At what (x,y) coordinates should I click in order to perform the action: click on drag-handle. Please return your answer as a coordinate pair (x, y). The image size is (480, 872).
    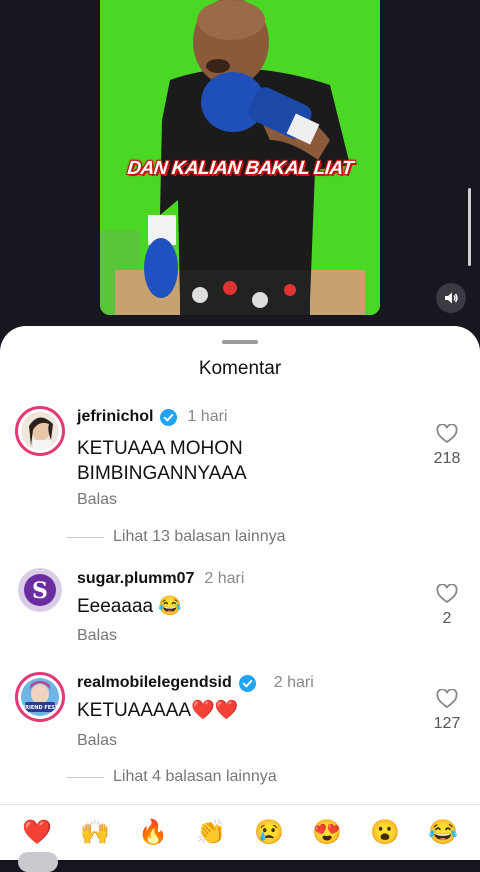
    Looking at the image, I should click on (240, 342).